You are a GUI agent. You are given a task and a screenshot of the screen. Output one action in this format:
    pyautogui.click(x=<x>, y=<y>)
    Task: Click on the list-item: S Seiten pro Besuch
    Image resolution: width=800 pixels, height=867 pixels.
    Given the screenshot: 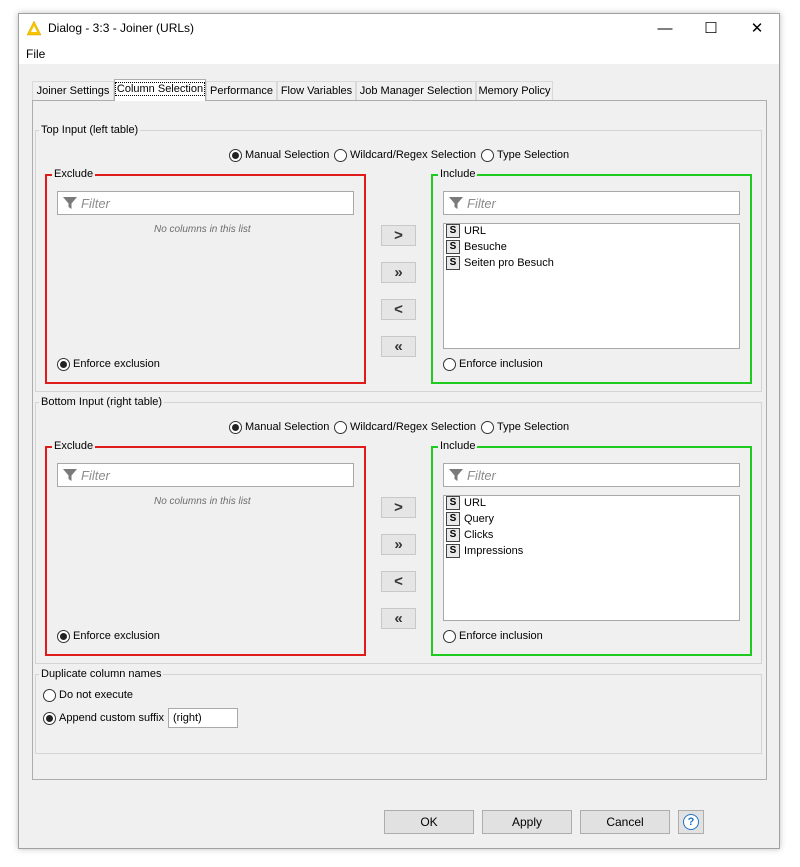 What is the action you would take?
    pyautogui.click(x=500, y=264)
    